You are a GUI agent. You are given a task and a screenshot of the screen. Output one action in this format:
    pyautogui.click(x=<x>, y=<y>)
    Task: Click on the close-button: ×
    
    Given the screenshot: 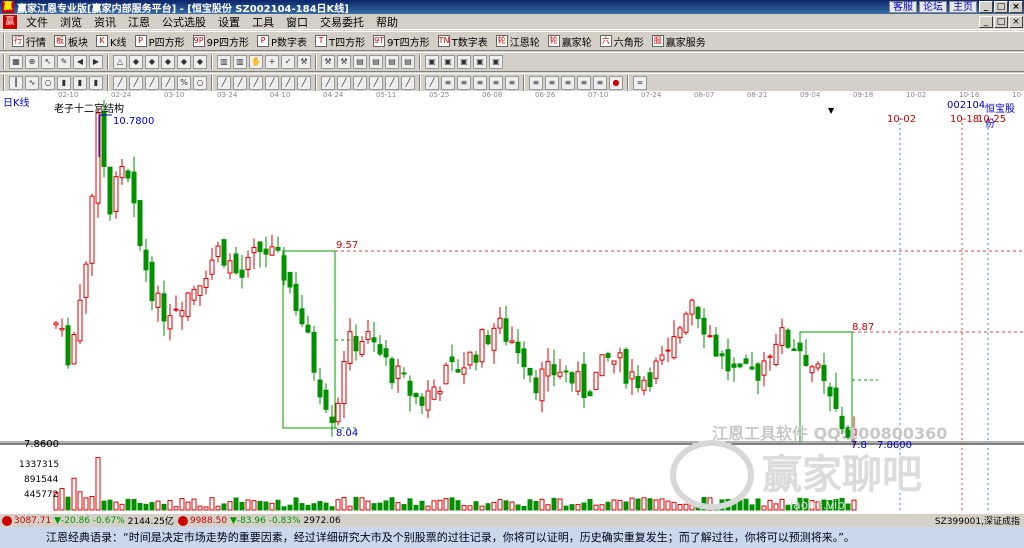 What is the action you would take?
    pyautogui.click(x=1016, y=7)
    